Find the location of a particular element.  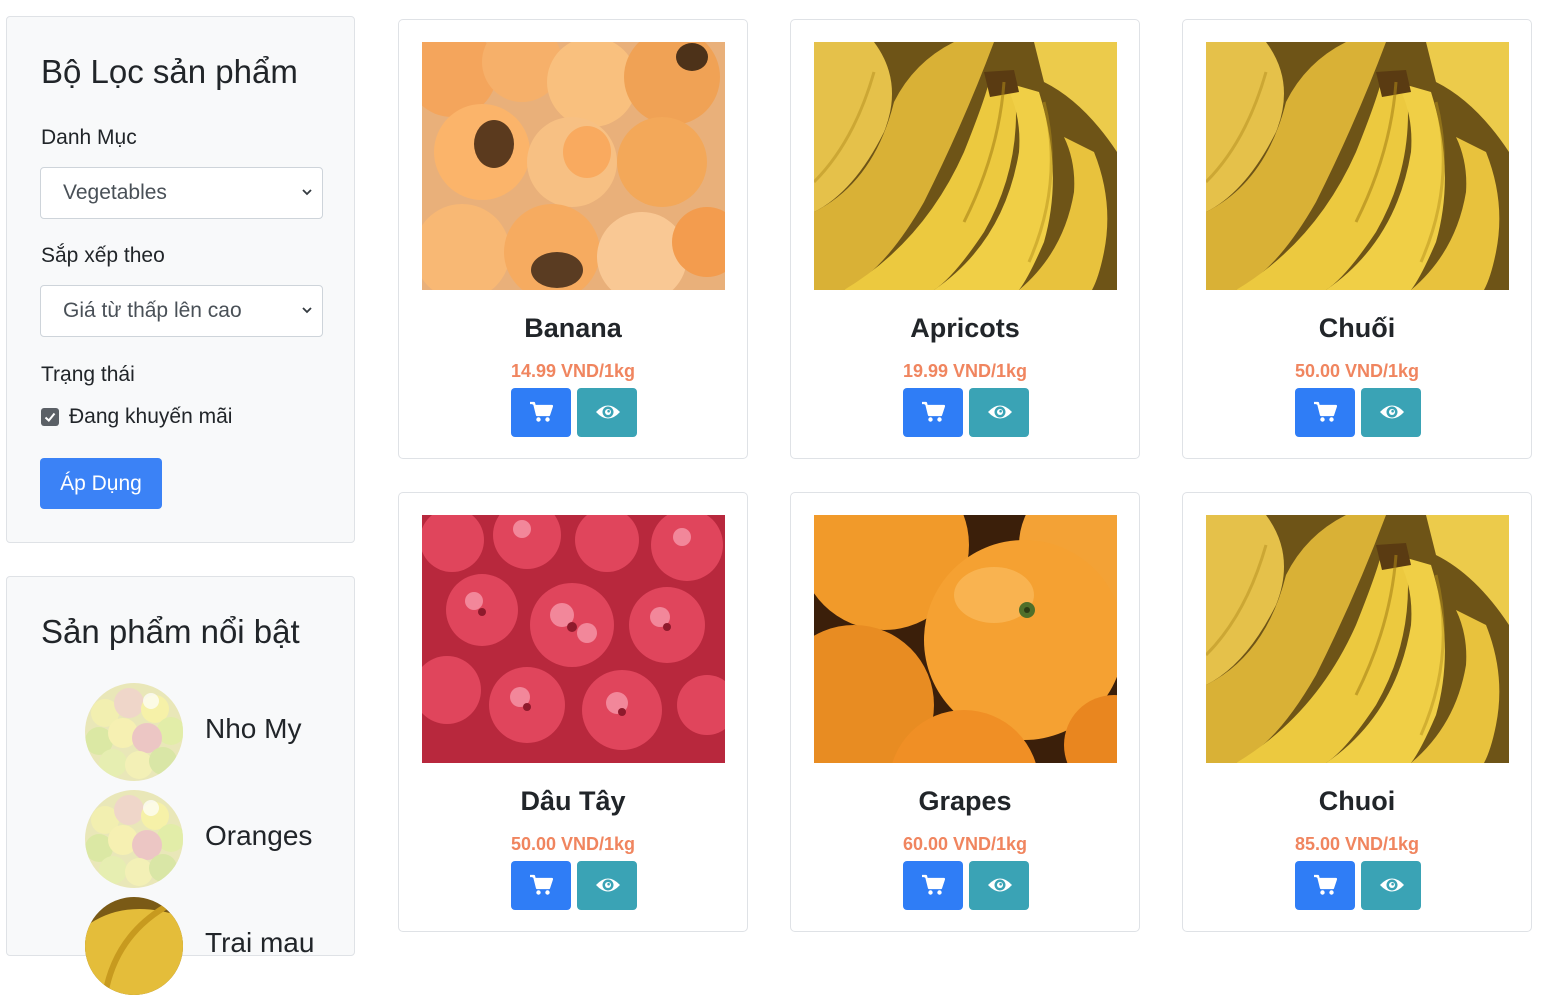

product-card: Chuối 50.00 VND/1kg is located at coordinates (1357, 239).